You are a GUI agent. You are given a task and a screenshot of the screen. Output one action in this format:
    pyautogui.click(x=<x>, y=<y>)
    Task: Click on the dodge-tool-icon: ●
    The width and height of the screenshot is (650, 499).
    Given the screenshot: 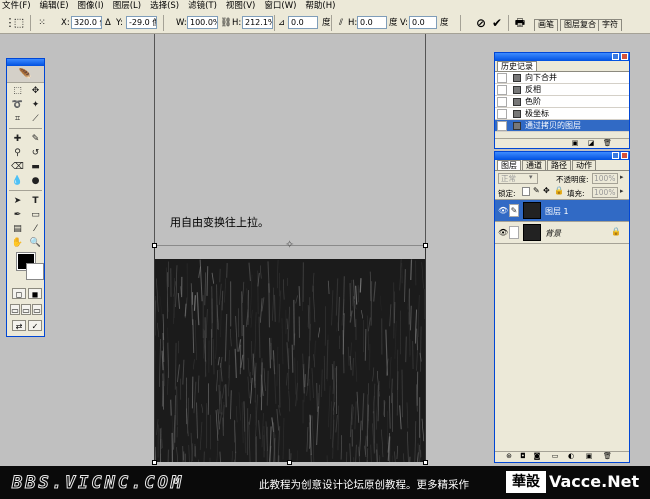 What is the action you would take?
    pyautogui.click(x=35, y=181)
    